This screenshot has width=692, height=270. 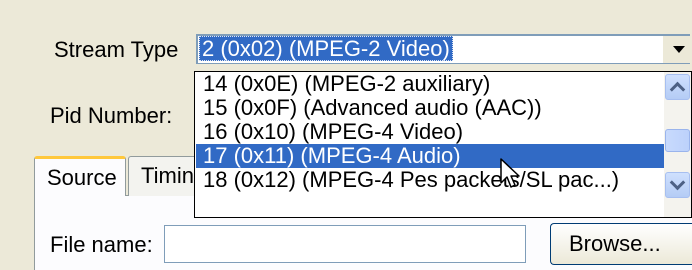 What do you see at coordinates (677, 49) in the screenshot?
I see `combo-dropdown-button` at bounding box center [677, 49].